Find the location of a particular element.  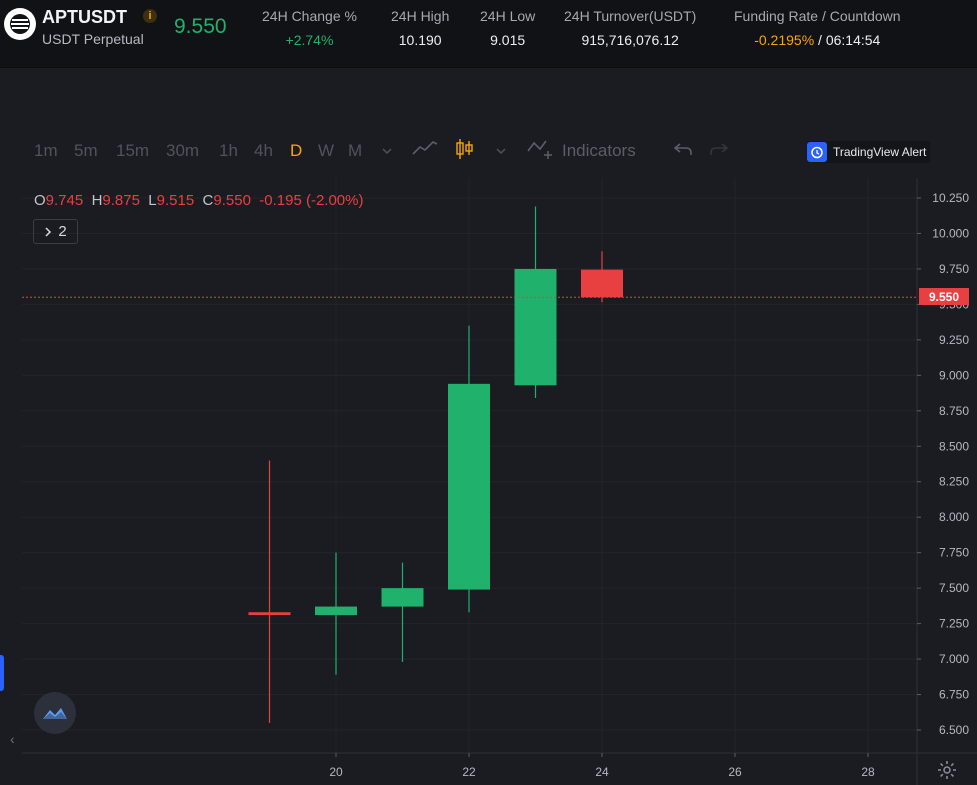

stat-label: 24H Change % is located at coordinates (309, 16).